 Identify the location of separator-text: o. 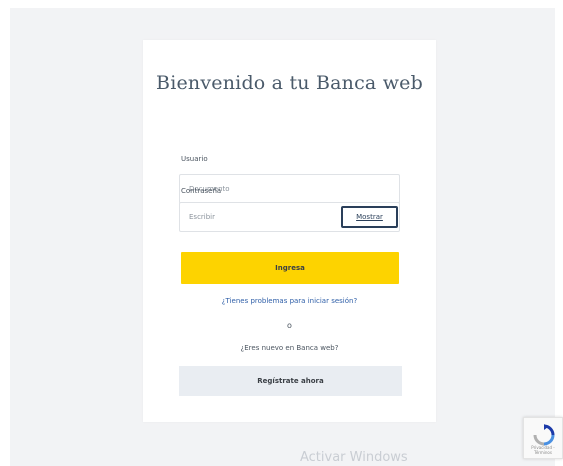
(289, 325).